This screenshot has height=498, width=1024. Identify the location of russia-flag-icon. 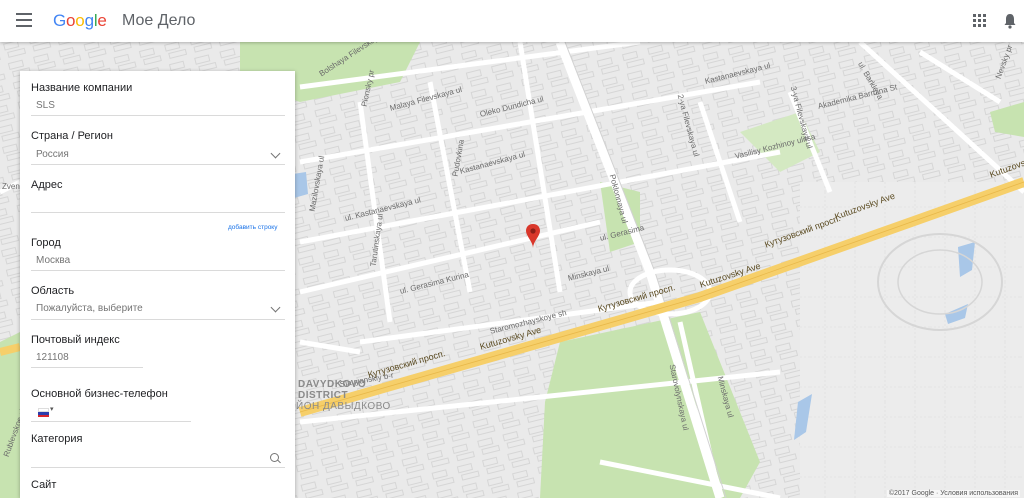
(43, 412).